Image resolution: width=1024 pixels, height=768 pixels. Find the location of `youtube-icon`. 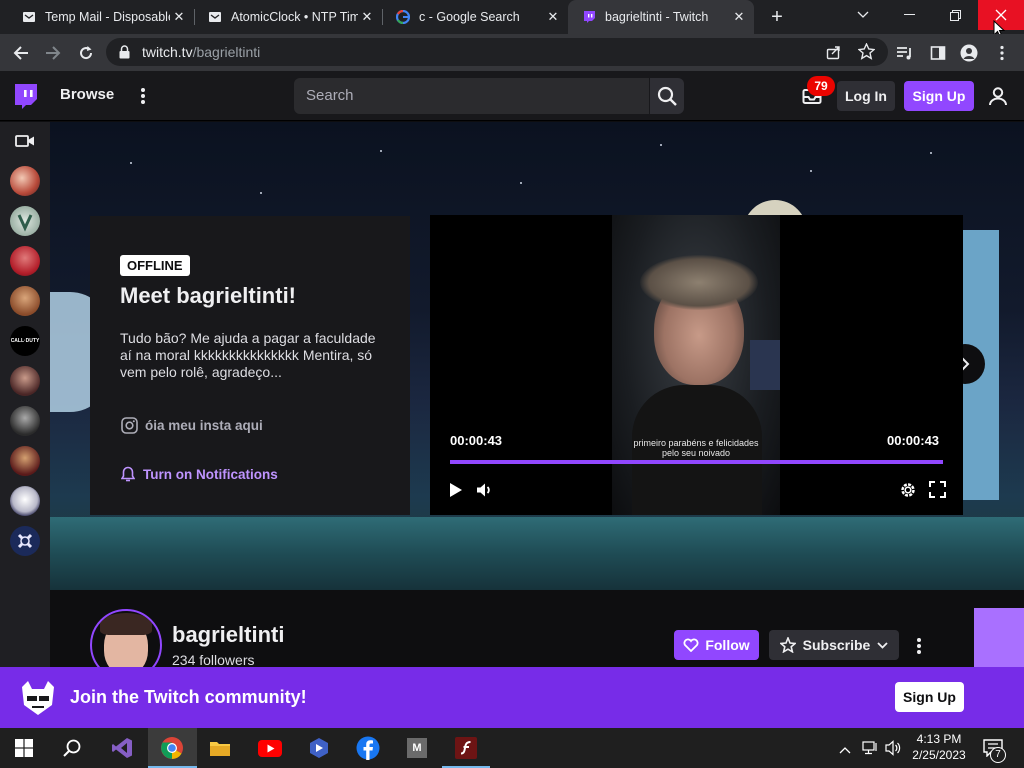

youtube-icon is located at coordinates (270, 748).